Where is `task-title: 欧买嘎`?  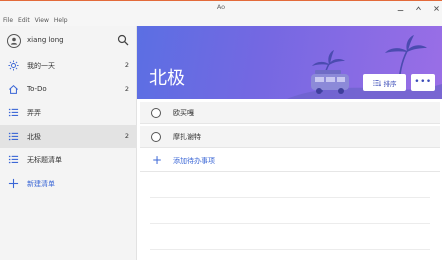
task-title: 欧买嘎 is located at coordinates (183, 113).